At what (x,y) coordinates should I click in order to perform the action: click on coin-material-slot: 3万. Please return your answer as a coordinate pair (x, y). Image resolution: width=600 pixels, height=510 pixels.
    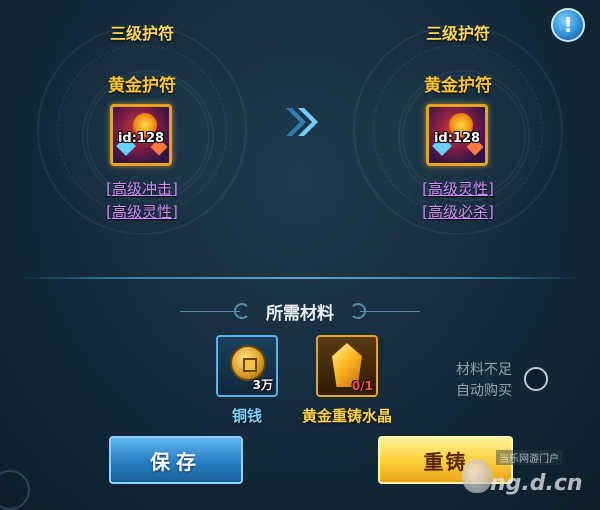
    Looking at the image, I should click on (247, 366).